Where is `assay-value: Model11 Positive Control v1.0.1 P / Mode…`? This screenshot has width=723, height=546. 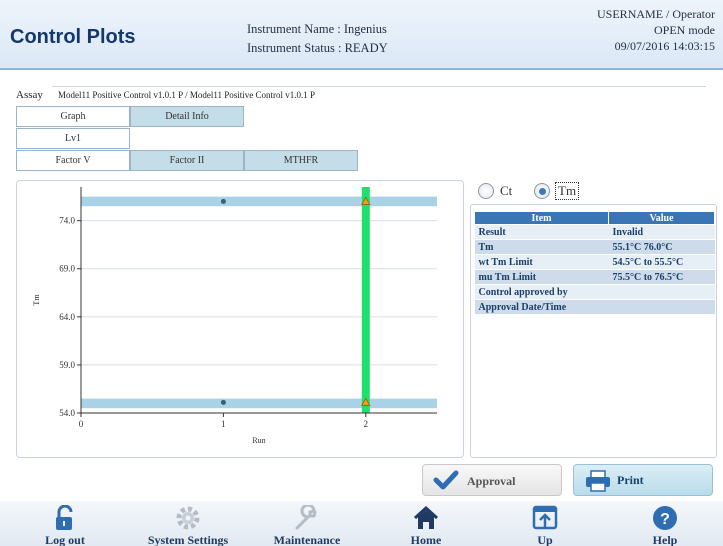 assay-value: Model11 Positive Control v1.0.1 P / Mode… is located at coordinates (379, 94).